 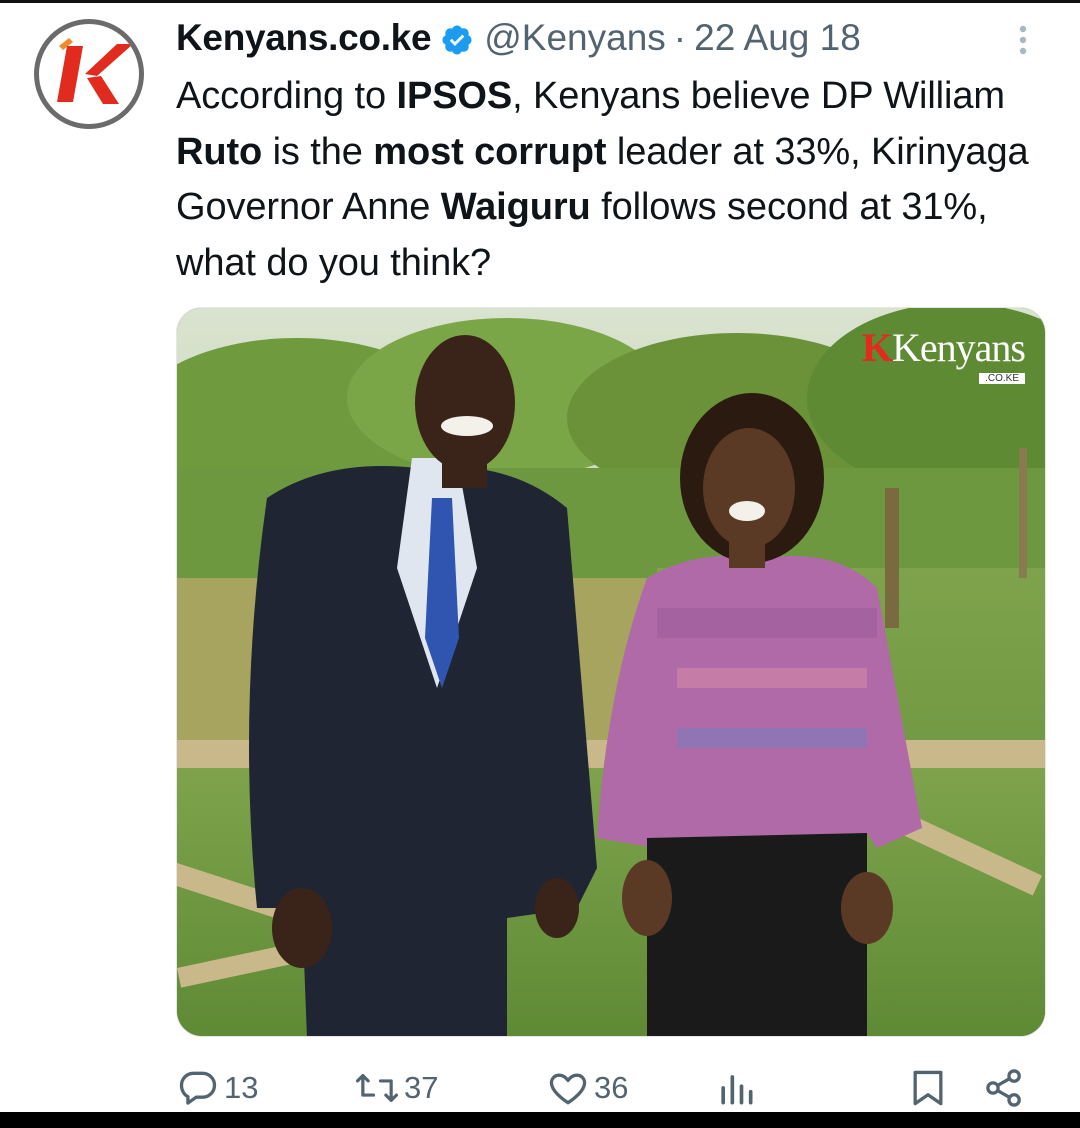 I want to click on reply-icon, so click(x=198, y=1088).